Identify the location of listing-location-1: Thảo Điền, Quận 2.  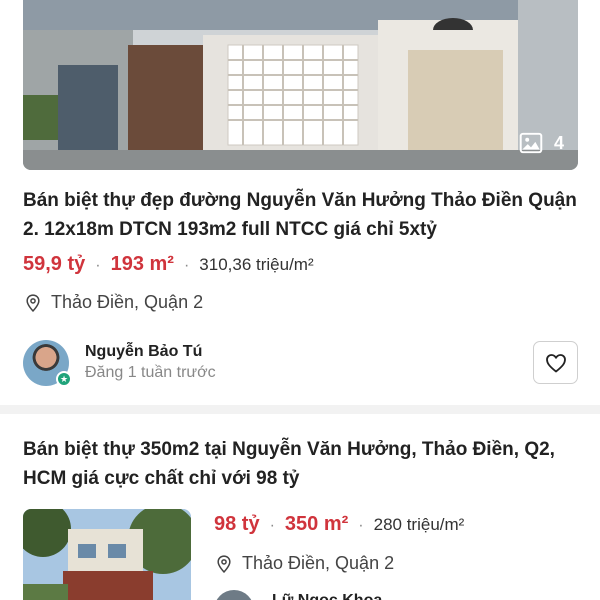
(113, 302).